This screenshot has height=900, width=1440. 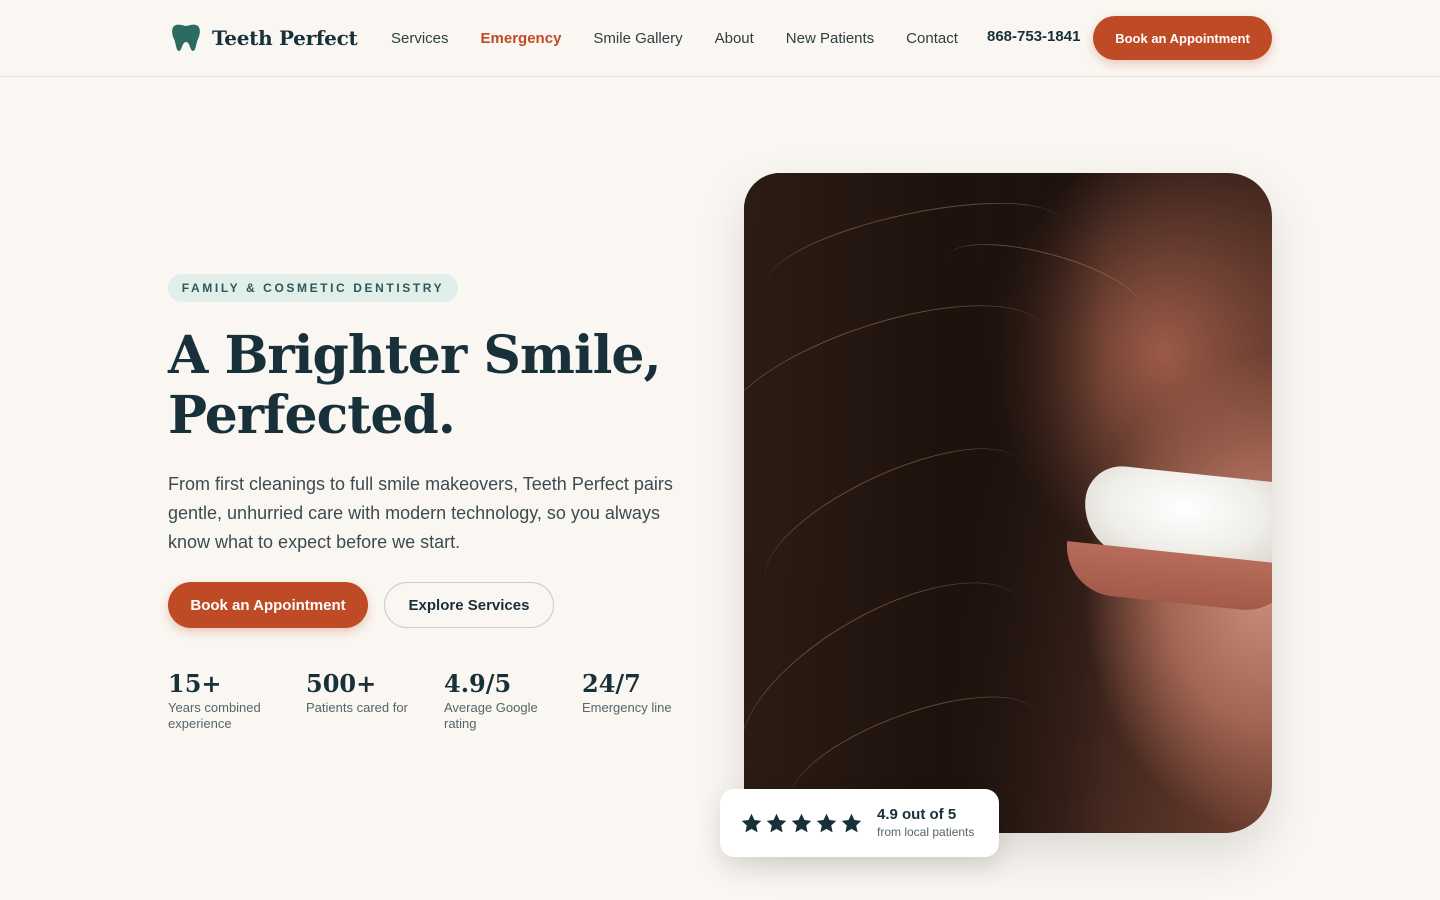 I want to click on stat-label: Patients cared for, so click(x=357, y=707).